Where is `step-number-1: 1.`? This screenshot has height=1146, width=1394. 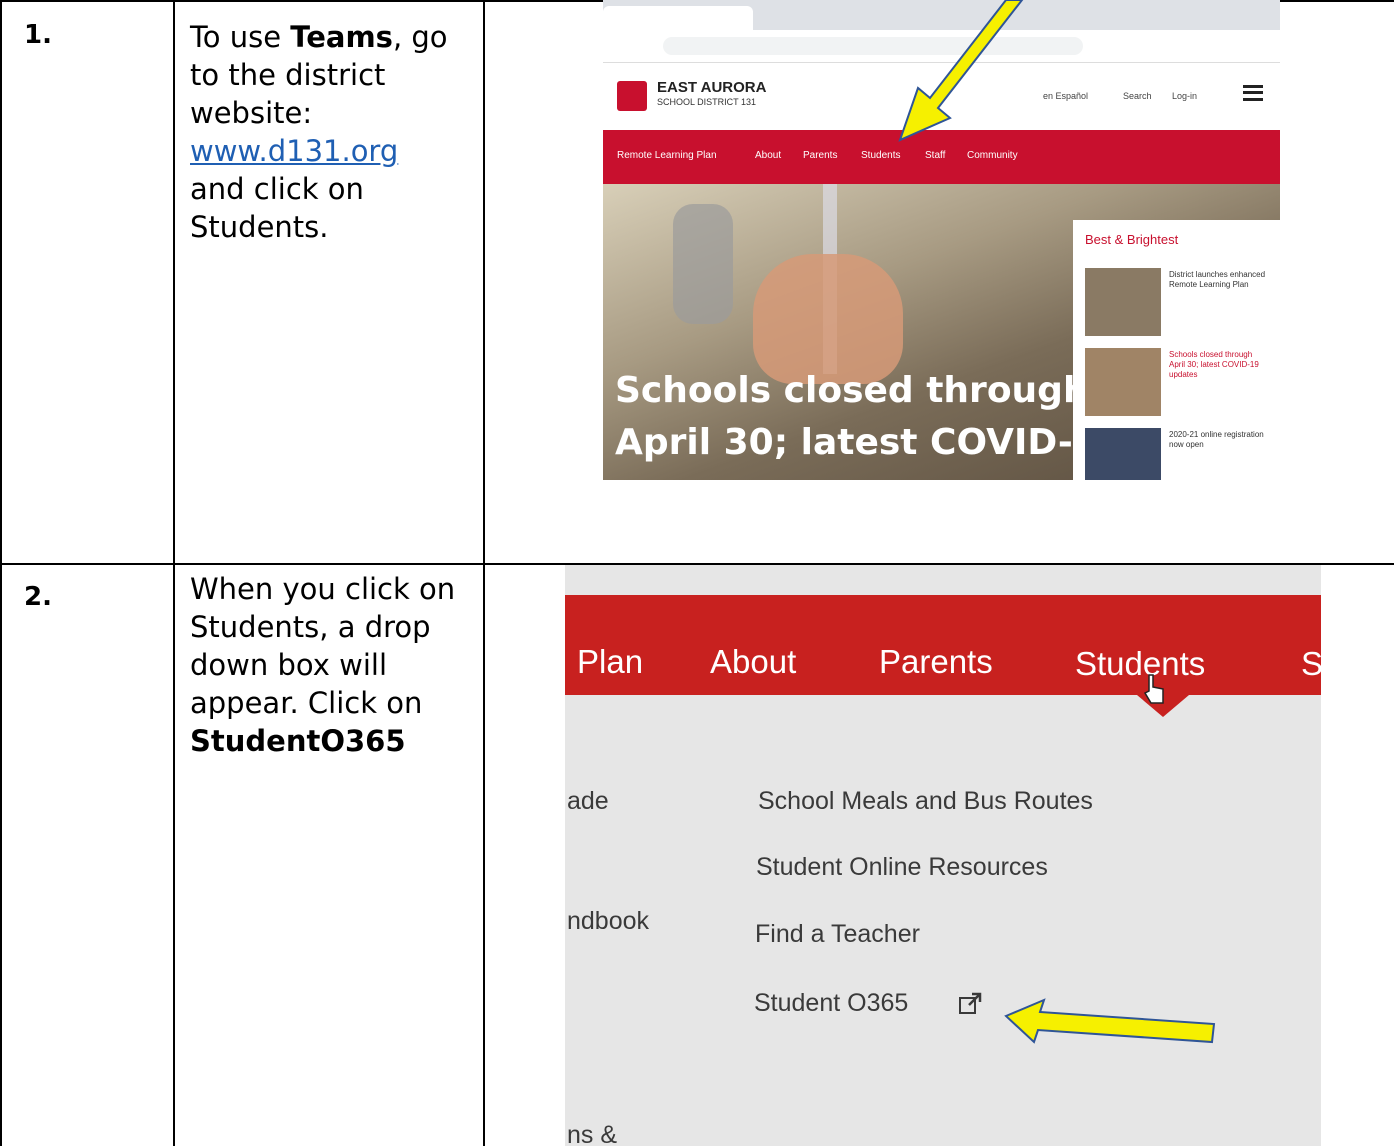
step-number-1: 1. is located at coordinates (38, 35).